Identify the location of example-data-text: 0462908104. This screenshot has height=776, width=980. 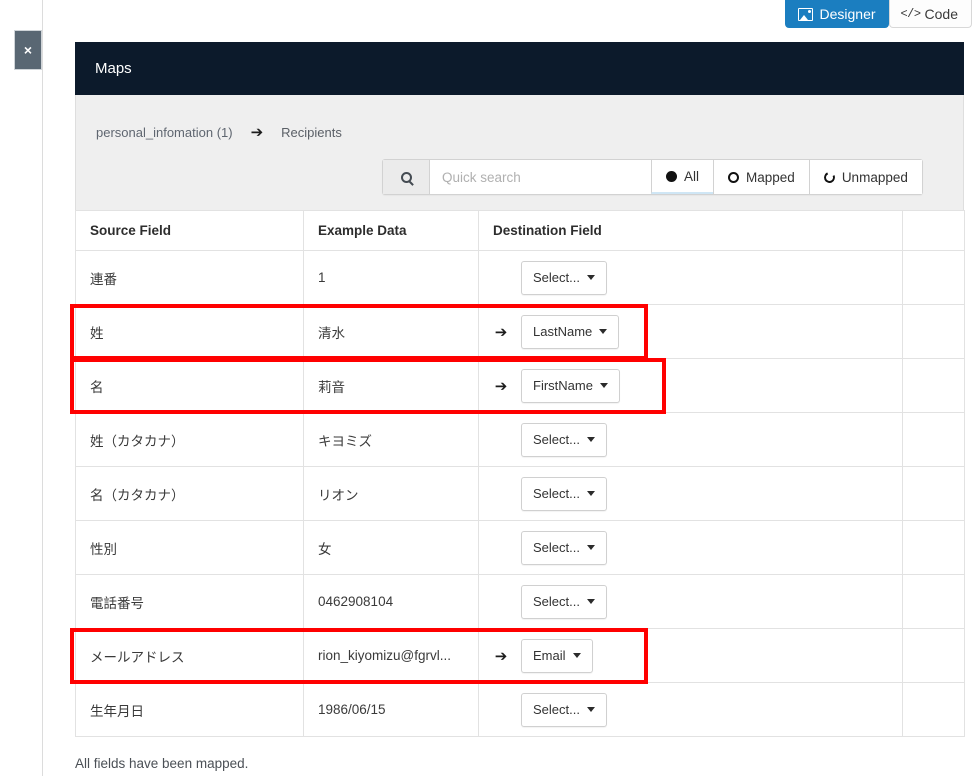
(356, 601).